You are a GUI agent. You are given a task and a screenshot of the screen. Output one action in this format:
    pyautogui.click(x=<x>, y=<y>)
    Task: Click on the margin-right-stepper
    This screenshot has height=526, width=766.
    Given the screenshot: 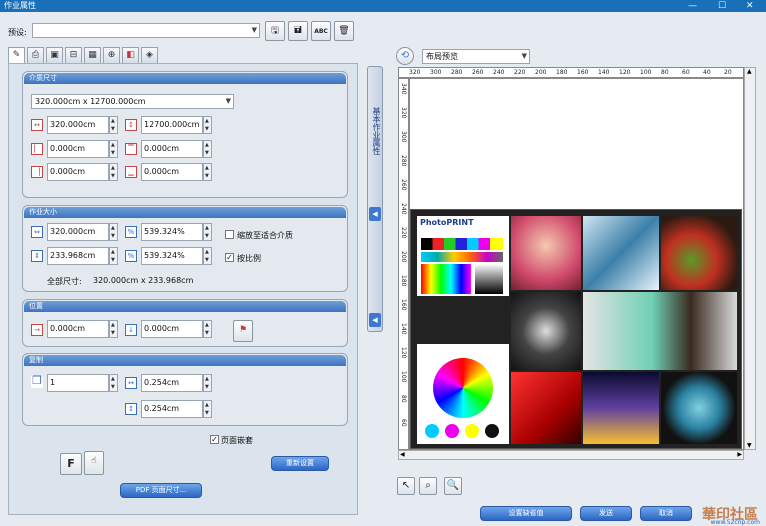 What is the action you would take?
    pyautogui.click(x=113, y=172)
    